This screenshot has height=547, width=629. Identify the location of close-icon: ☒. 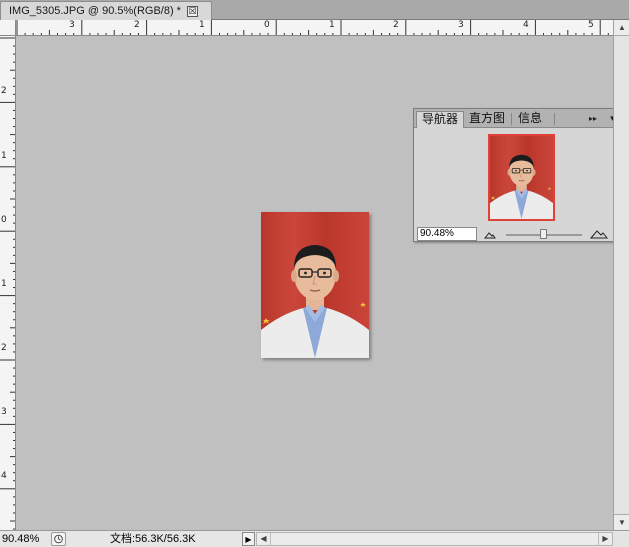
(192, 11).